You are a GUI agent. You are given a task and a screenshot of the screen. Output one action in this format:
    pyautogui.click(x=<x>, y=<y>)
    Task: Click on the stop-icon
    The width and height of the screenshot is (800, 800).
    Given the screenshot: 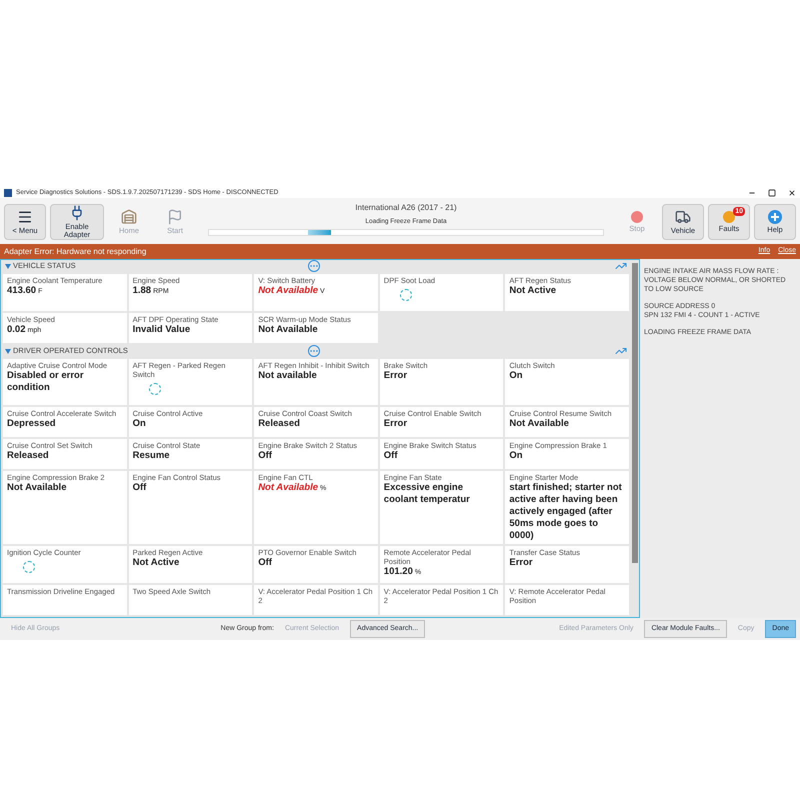 What is the action you would take?
    pyautogui.click(x=637, y=217)
    